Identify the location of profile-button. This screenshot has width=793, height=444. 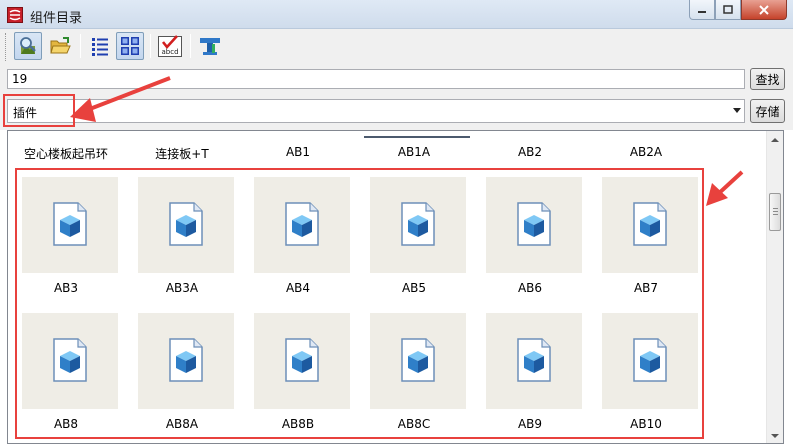
(210, 46).